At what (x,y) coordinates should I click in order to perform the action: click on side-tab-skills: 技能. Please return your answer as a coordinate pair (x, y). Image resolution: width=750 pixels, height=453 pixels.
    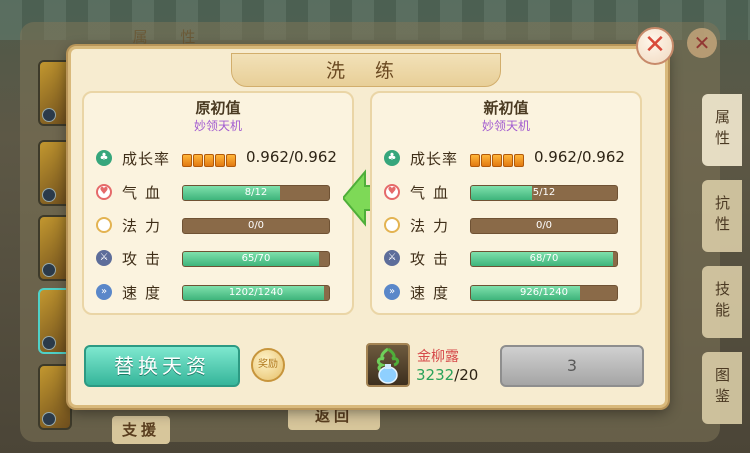
    Looking at the image, I should click on (722, 302).